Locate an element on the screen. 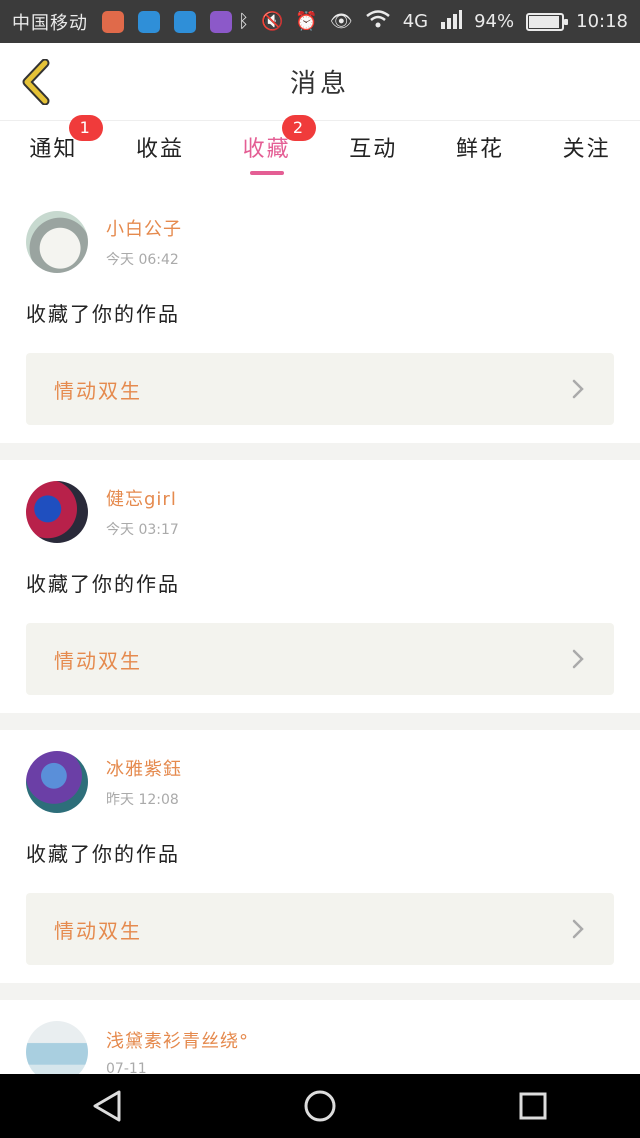 Image resolution: width=640 pixels, height=1138 pixels. tab-bar: 通知 1 收益 收藏 2 互动 鲜花 关注 is located at coordinates (320, 149).